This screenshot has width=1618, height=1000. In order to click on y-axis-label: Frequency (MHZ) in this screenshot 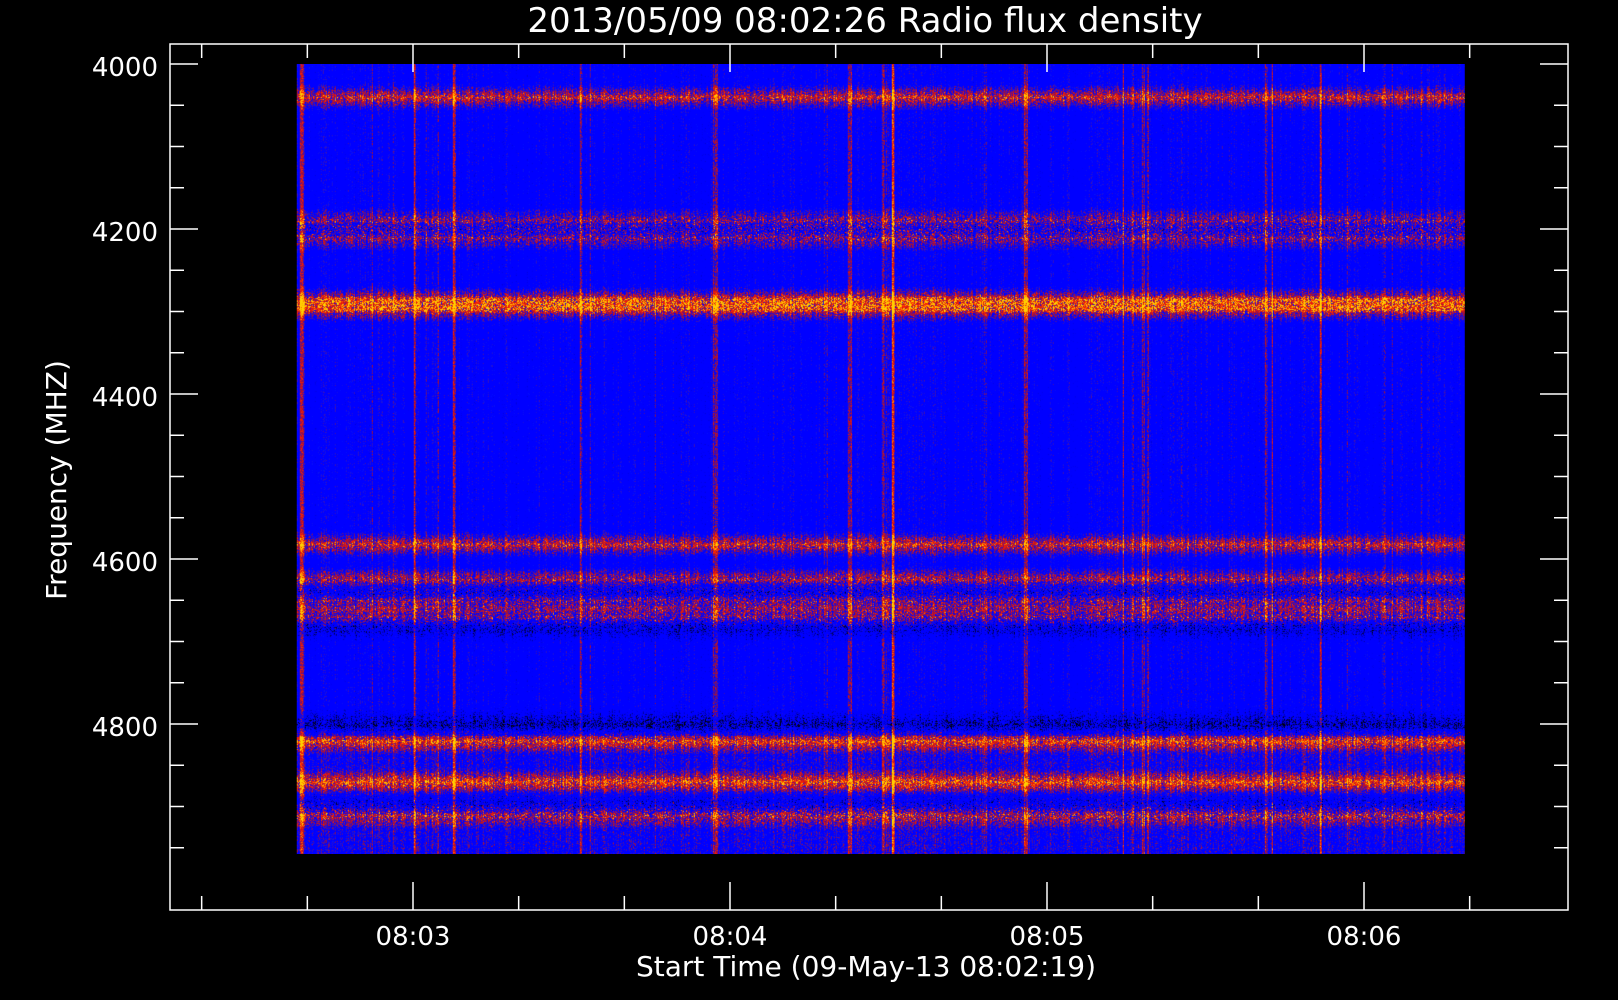, I will do `click(56, 480)`.